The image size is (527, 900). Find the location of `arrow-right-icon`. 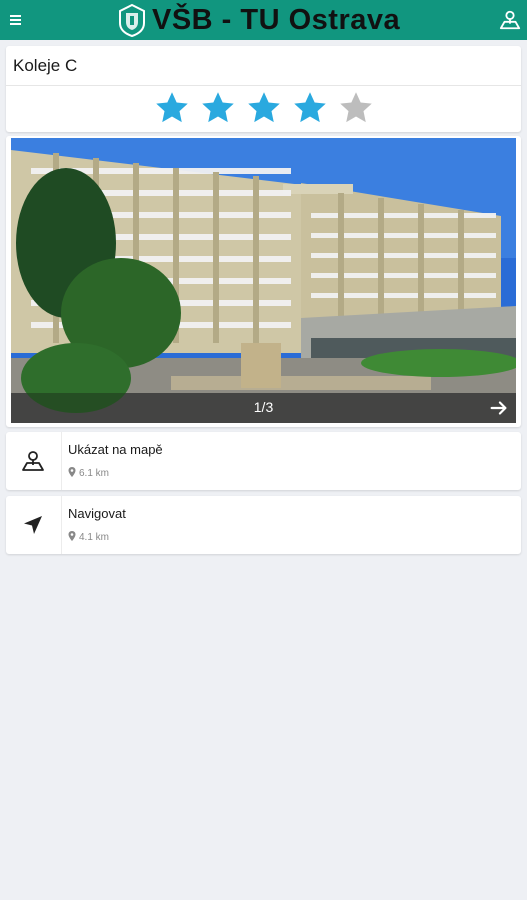

arrow-right-icon is located at coordinates (499, 408).